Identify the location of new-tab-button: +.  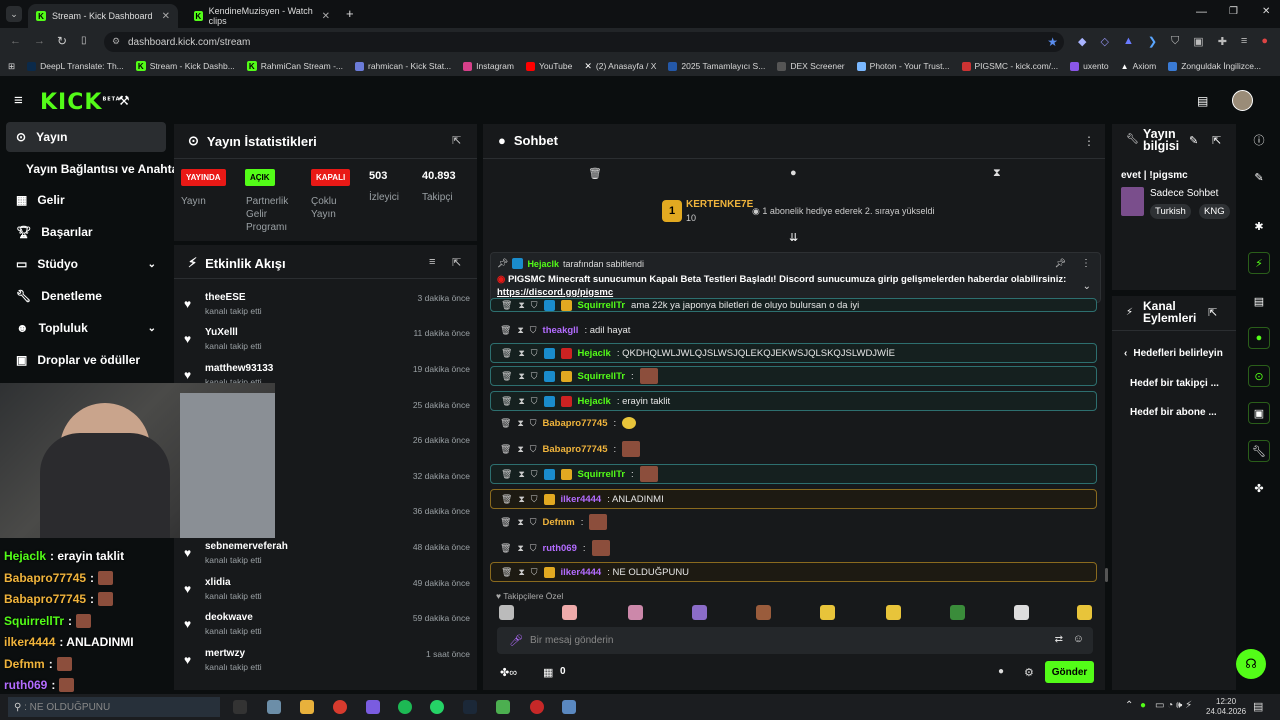
(350, 13).